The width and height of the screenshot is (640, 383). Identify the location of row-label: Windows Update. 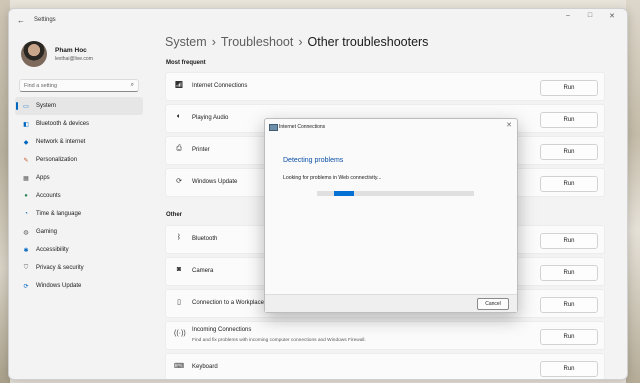
(215, 182).